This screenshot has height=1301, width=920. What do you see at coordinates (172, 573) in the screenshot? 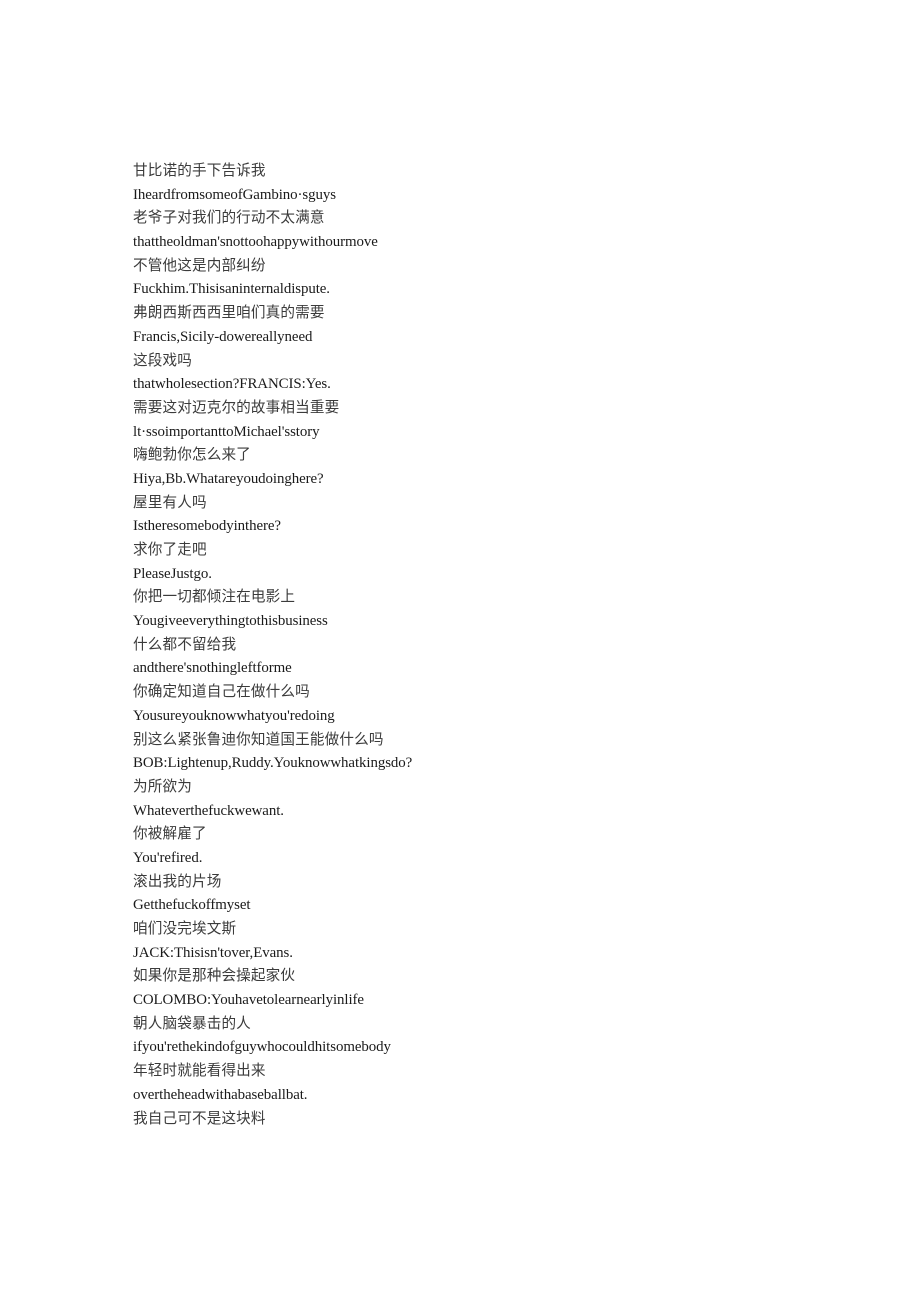
I see `transcript-line-en: PleaseJustgo.` at bounding box center [172, 573].